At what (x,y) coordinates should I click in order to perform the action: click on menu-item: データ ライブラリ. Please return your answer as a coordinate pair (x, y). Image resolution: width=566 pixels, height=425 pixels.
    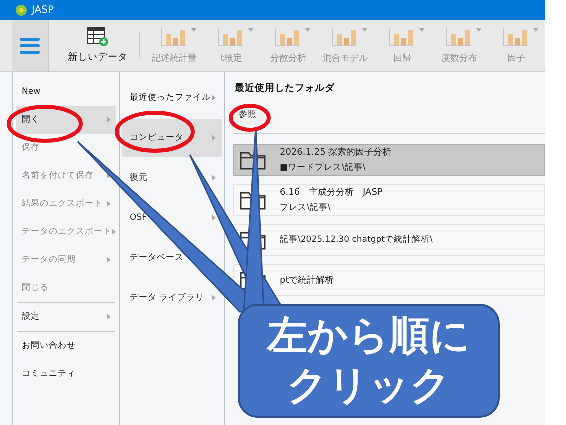
    Looking at the image, I should click on (172, 298).